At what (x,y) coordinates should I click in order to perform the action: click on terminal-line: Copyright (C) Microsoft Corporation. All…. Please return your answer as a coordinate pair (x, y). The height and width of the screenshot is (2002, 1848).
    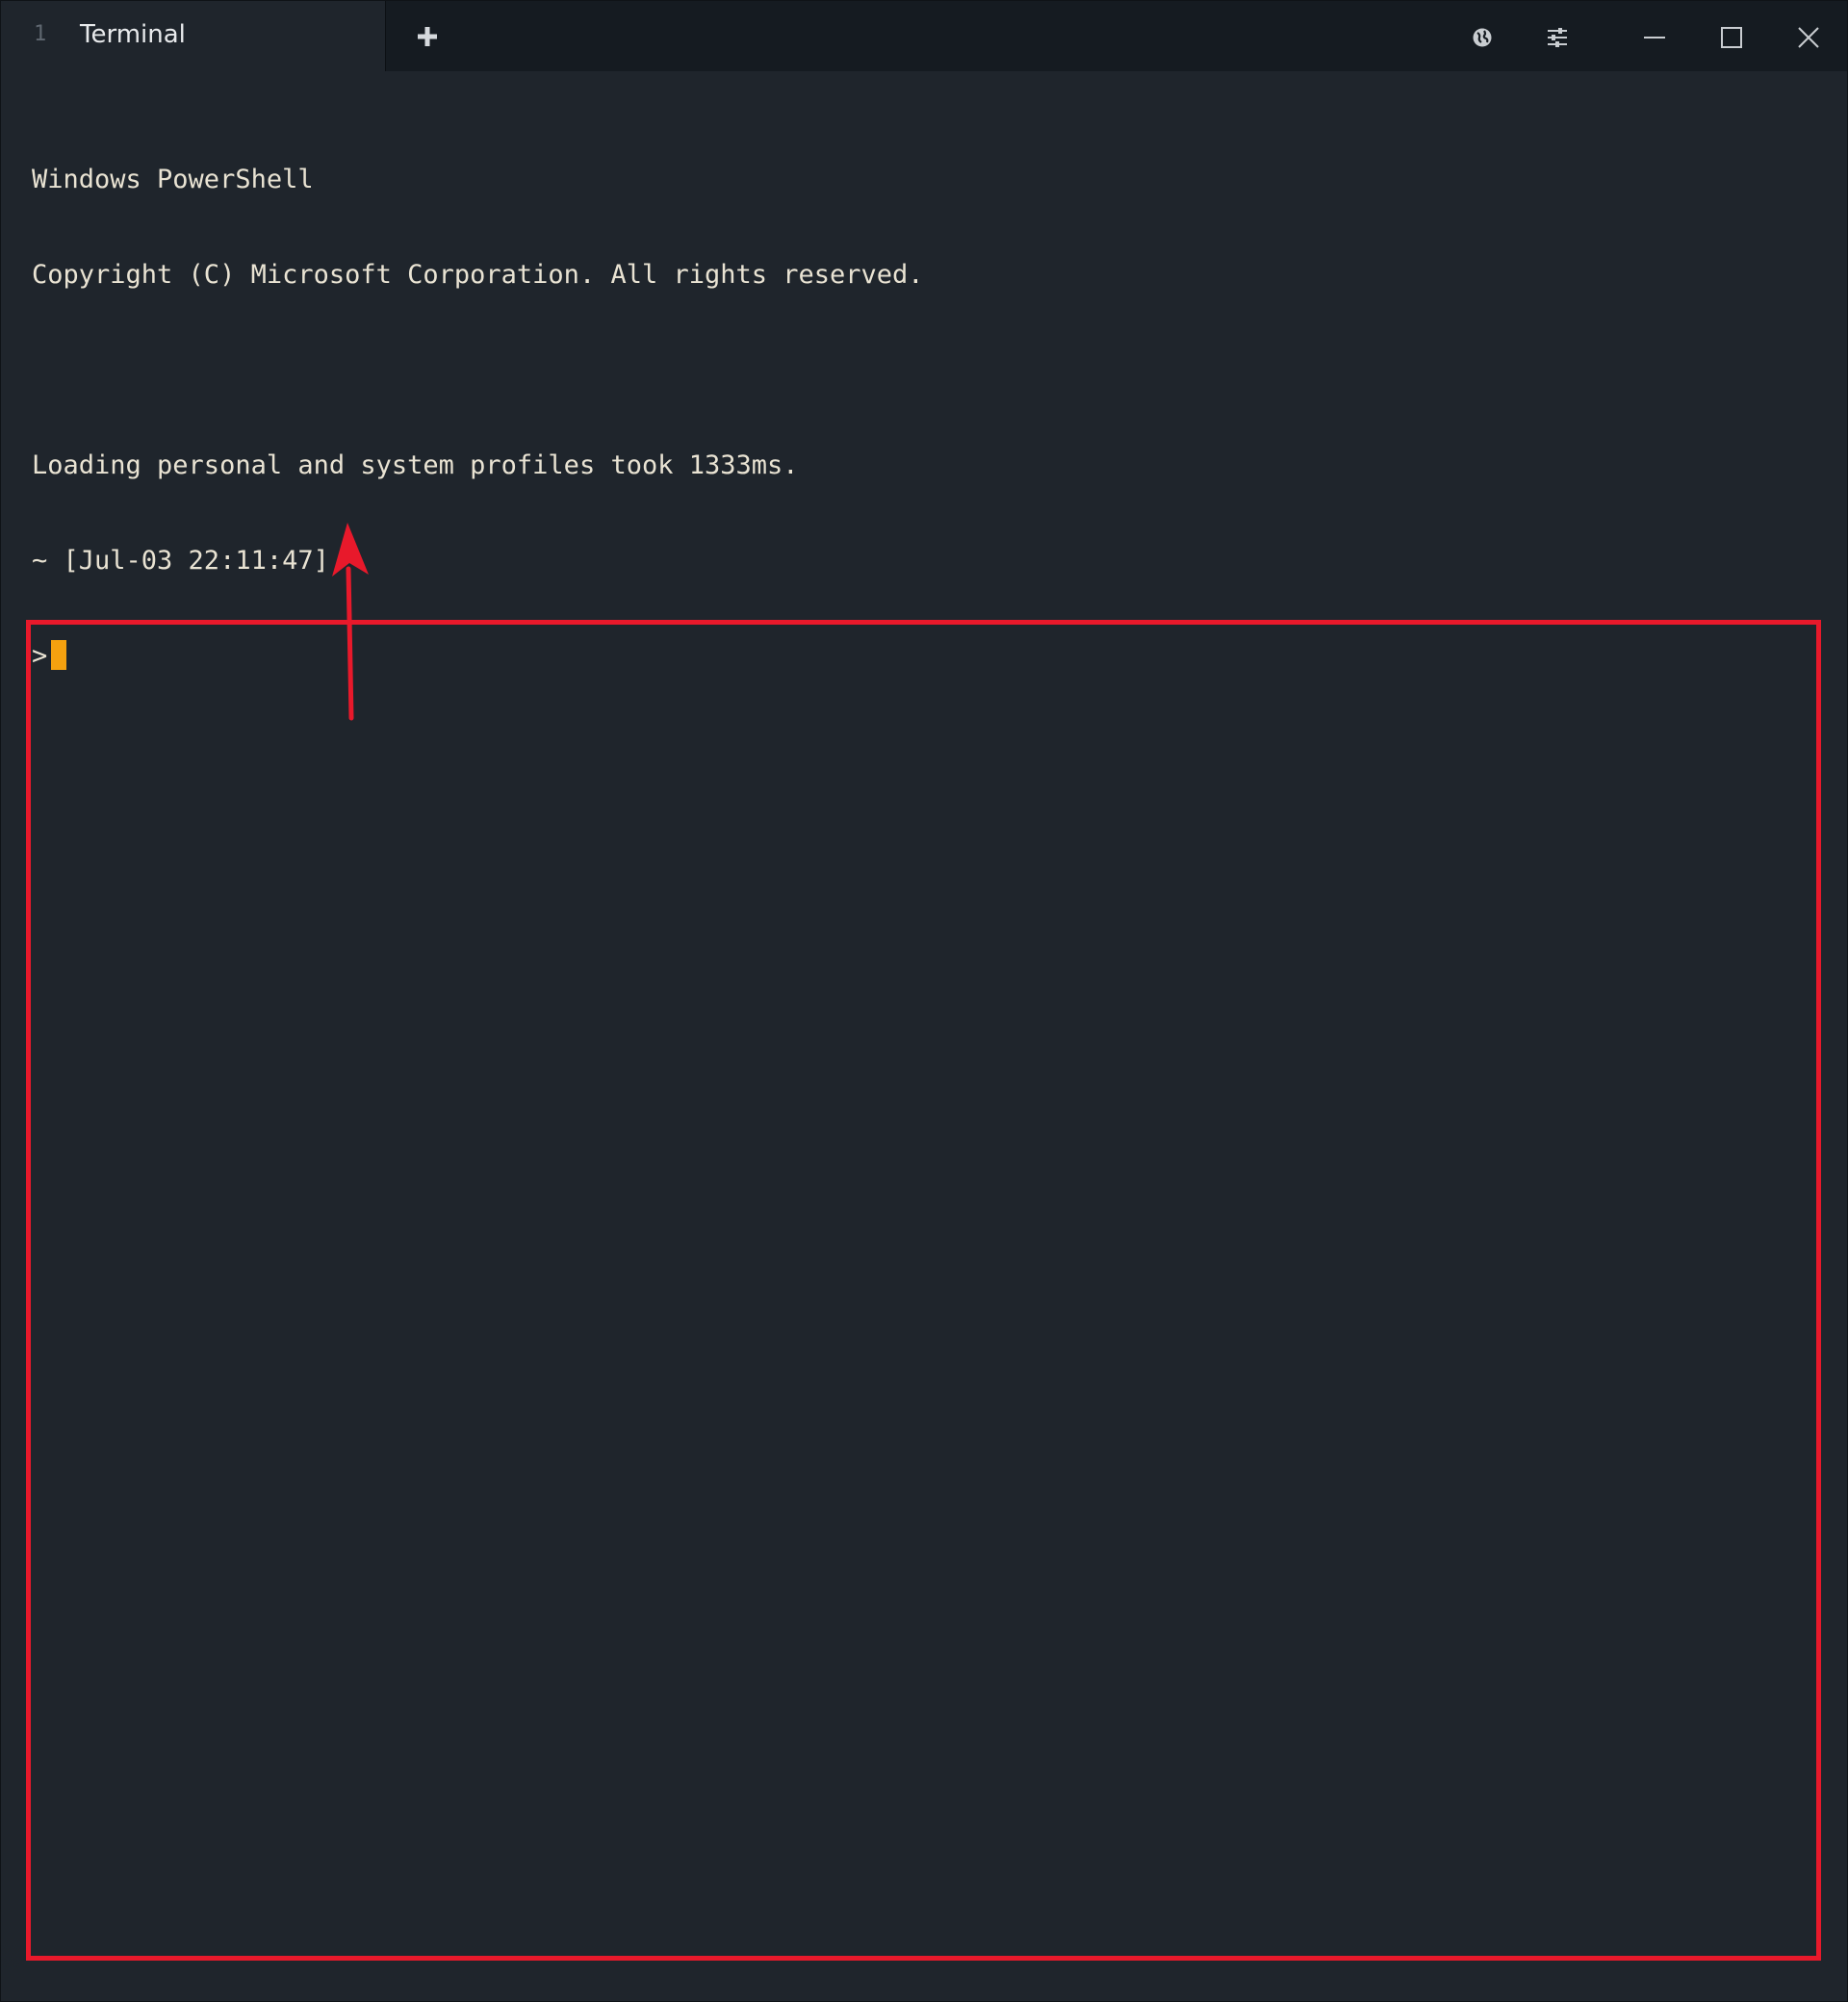
    Looking at the image, I should click on (478, 275).